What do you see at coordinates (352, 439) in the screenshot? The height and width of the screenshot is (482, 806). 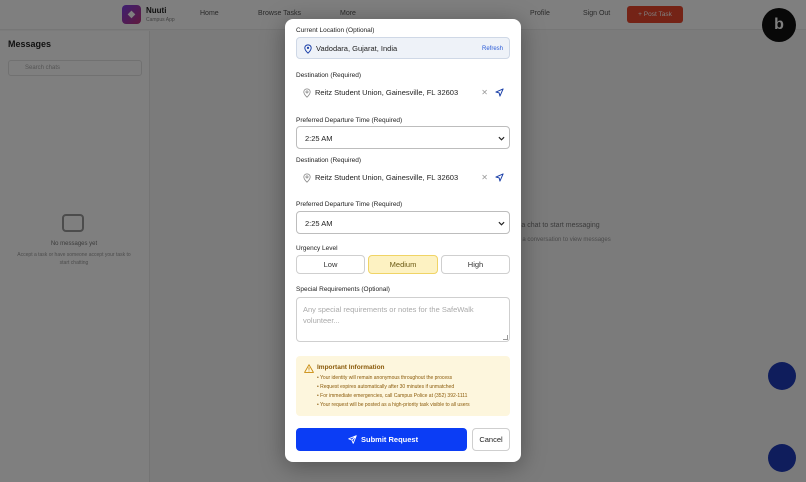 I see `send-icon` at bounding box center [352, 439].